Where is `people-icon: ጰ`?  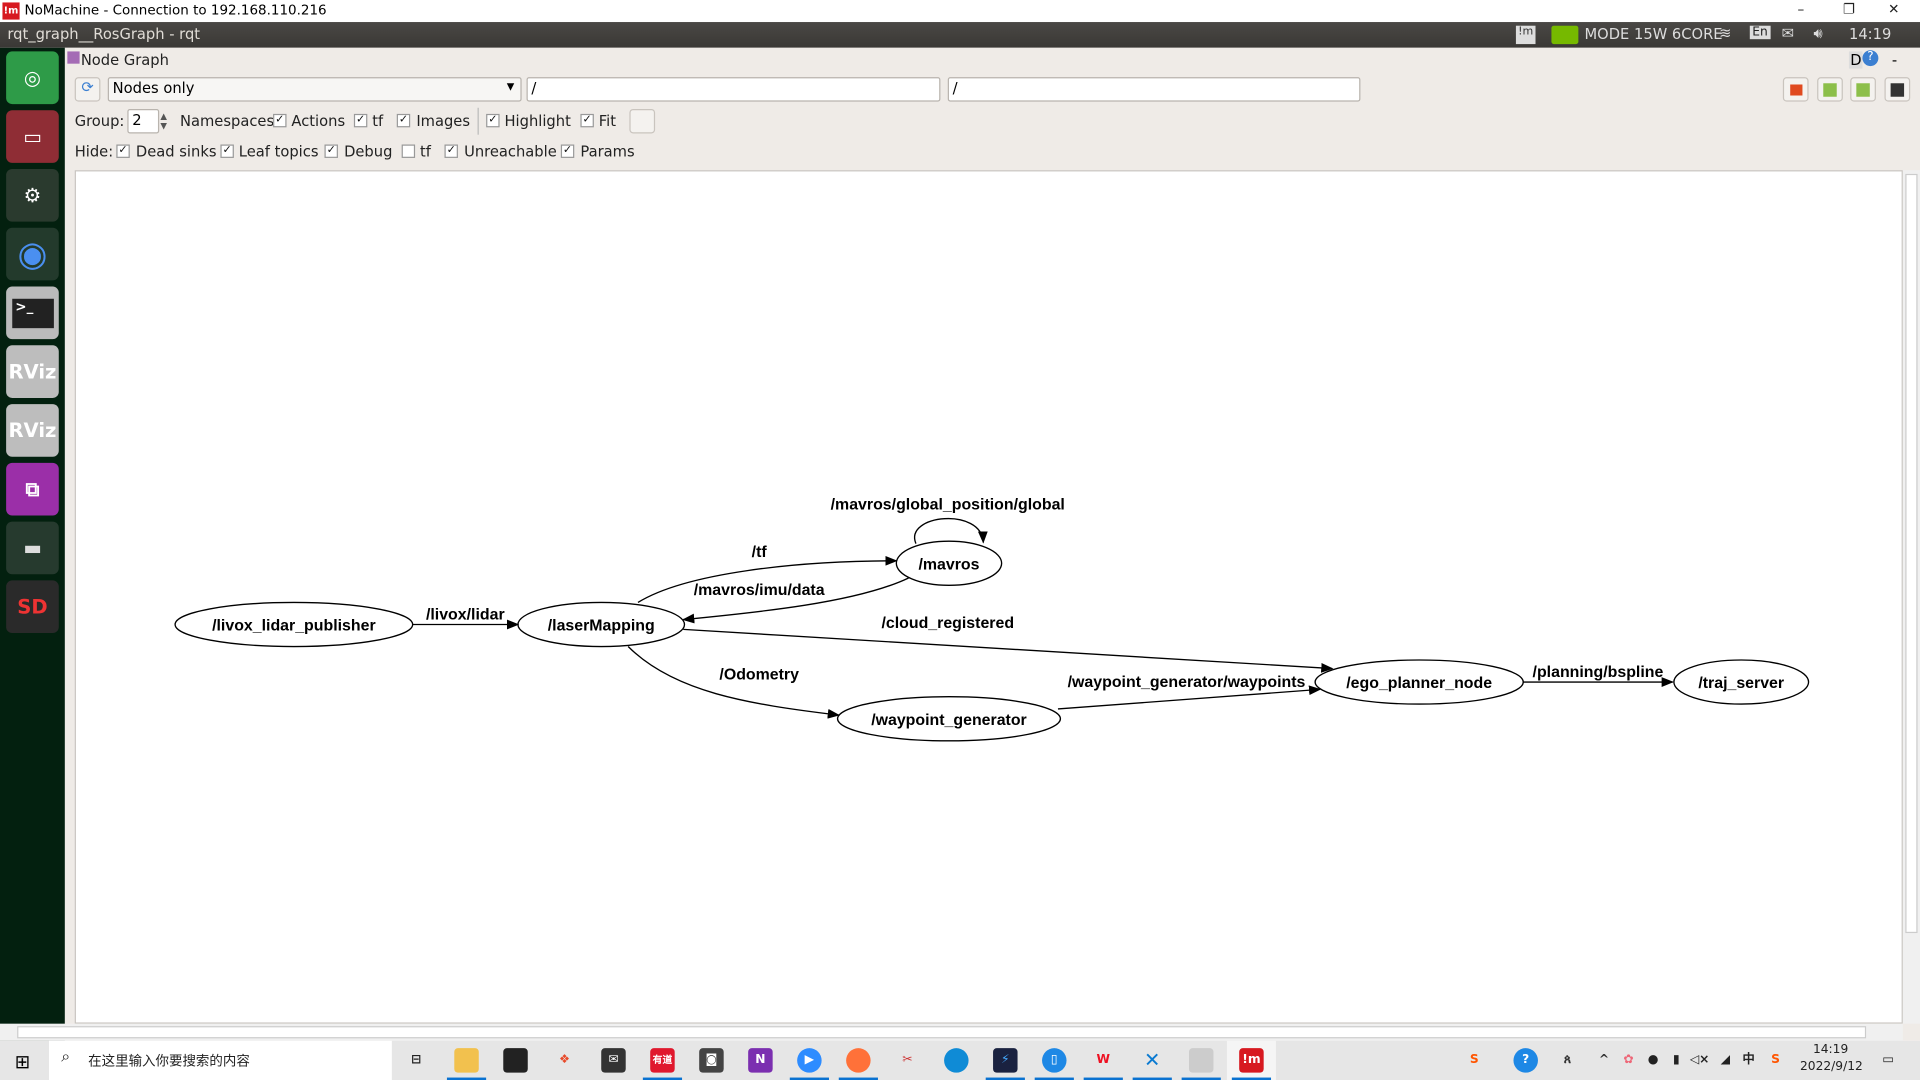
people-icon: ጰ is located at coordinates (1567, 1060).